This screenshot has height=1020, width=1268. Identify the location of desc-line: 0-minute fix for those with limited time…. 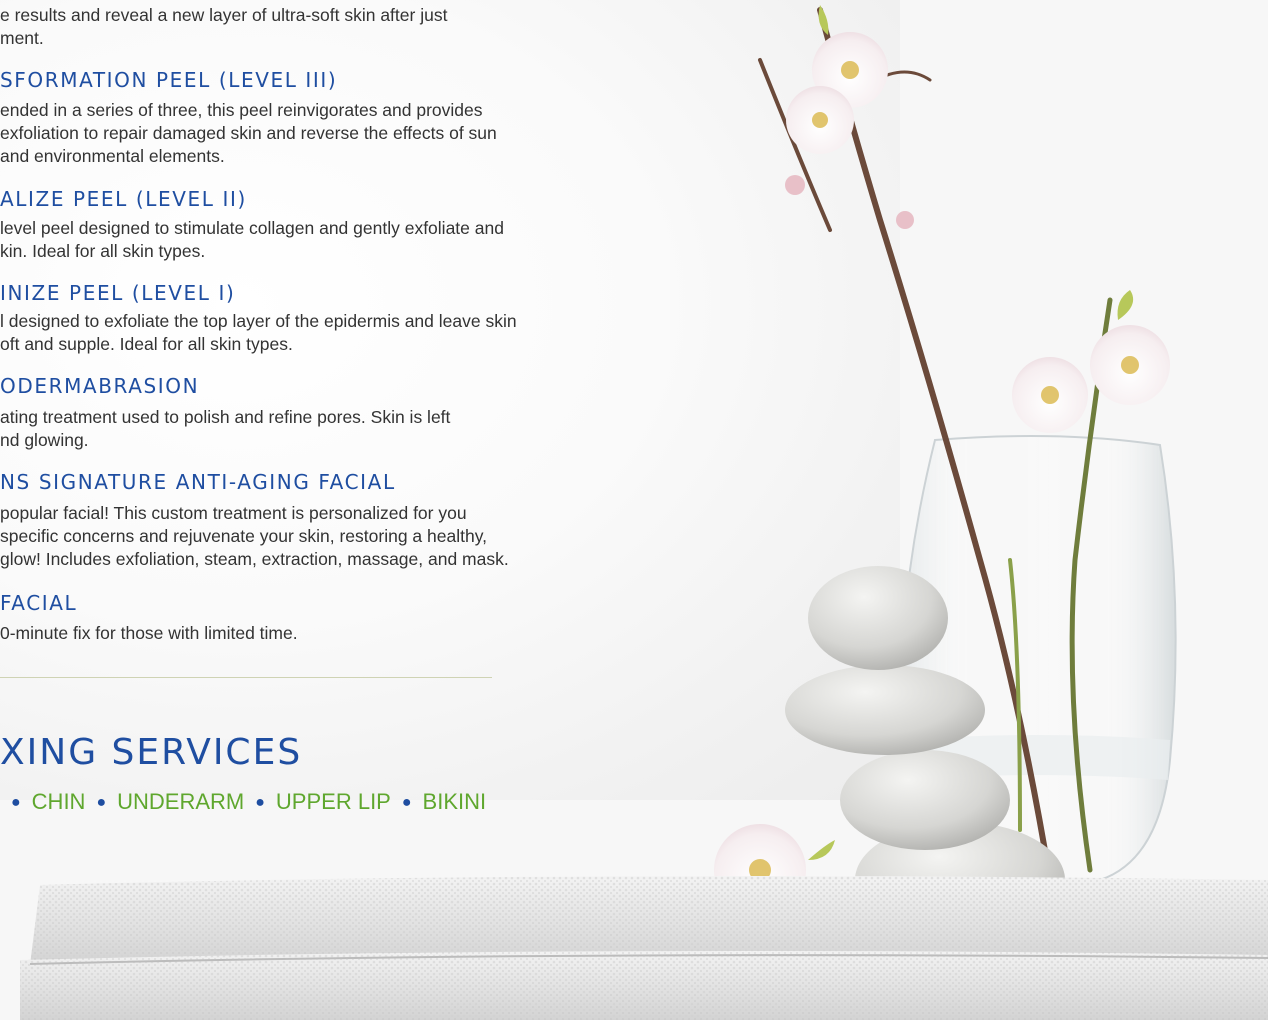
(149, 633).